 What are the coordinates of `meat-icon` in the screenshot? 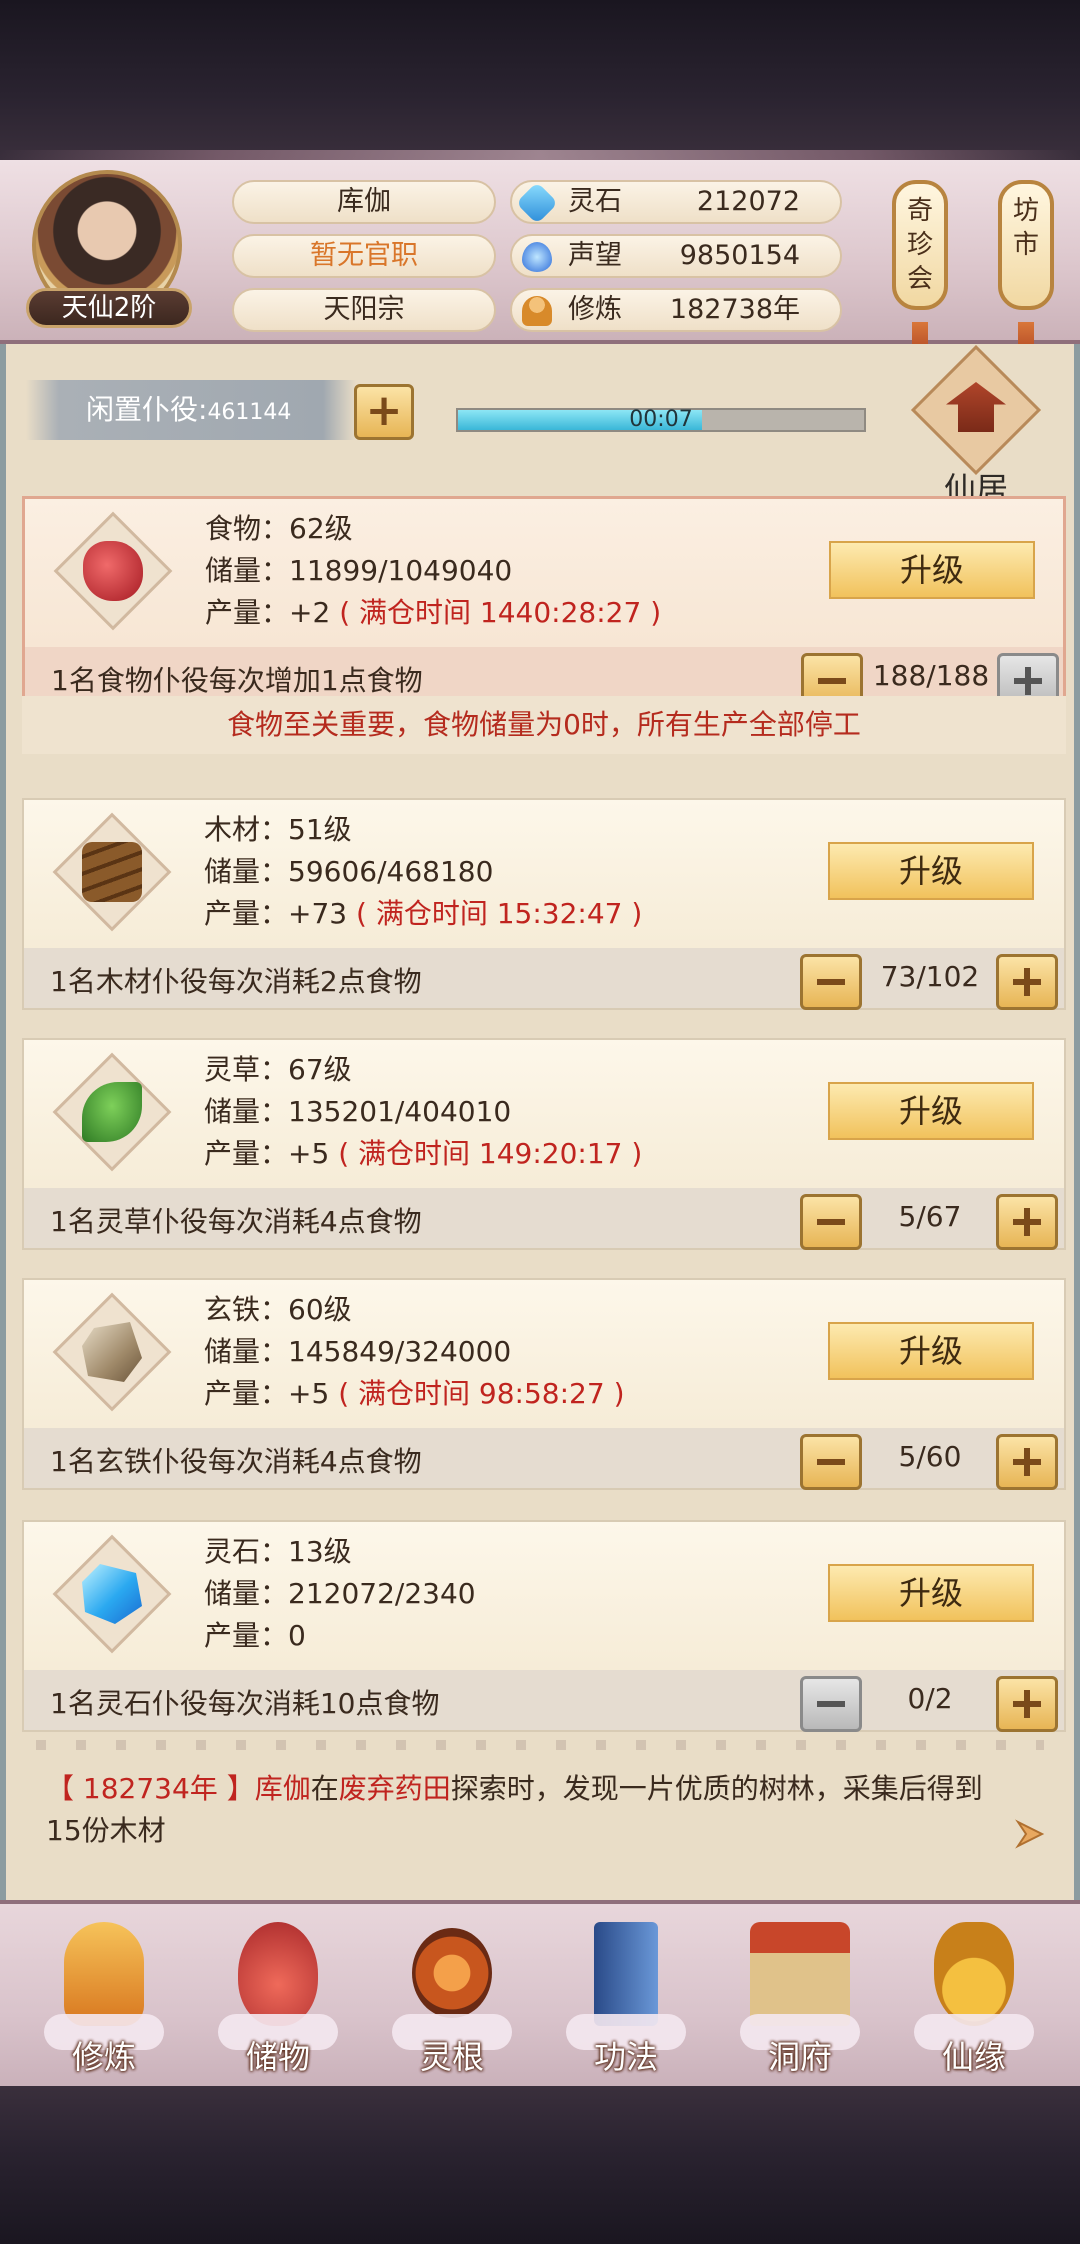 It's located at (113, 571).